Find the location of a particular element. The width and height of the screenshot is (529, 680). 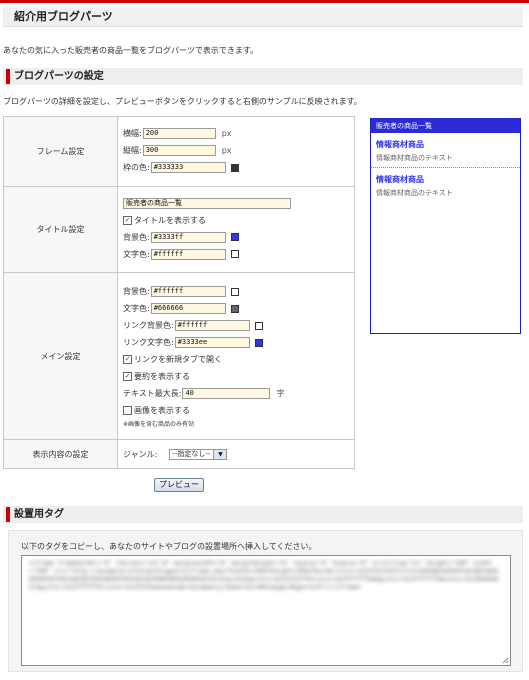

image-note: ※画像を含む商品のみ有効 is located at coordinates (159, 424).